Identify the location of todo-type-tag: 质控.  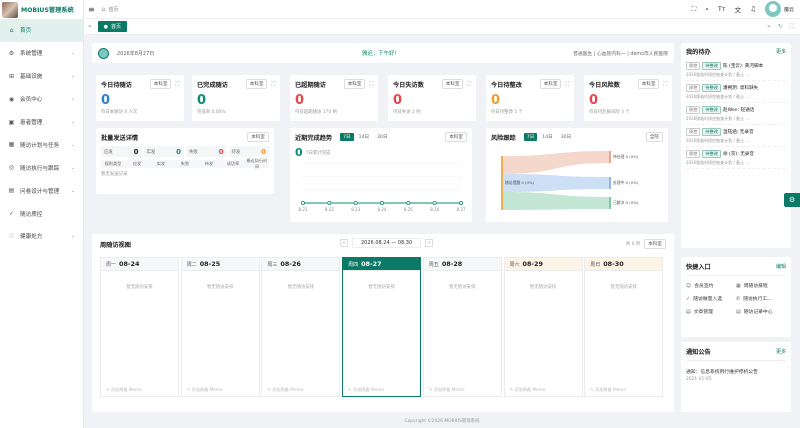
(693, 110).